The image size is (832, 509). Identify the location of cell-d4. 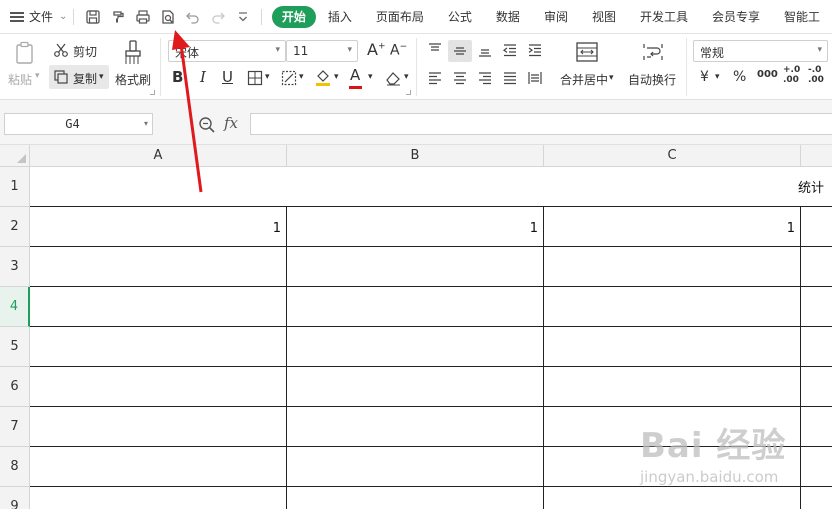
(816, 307).